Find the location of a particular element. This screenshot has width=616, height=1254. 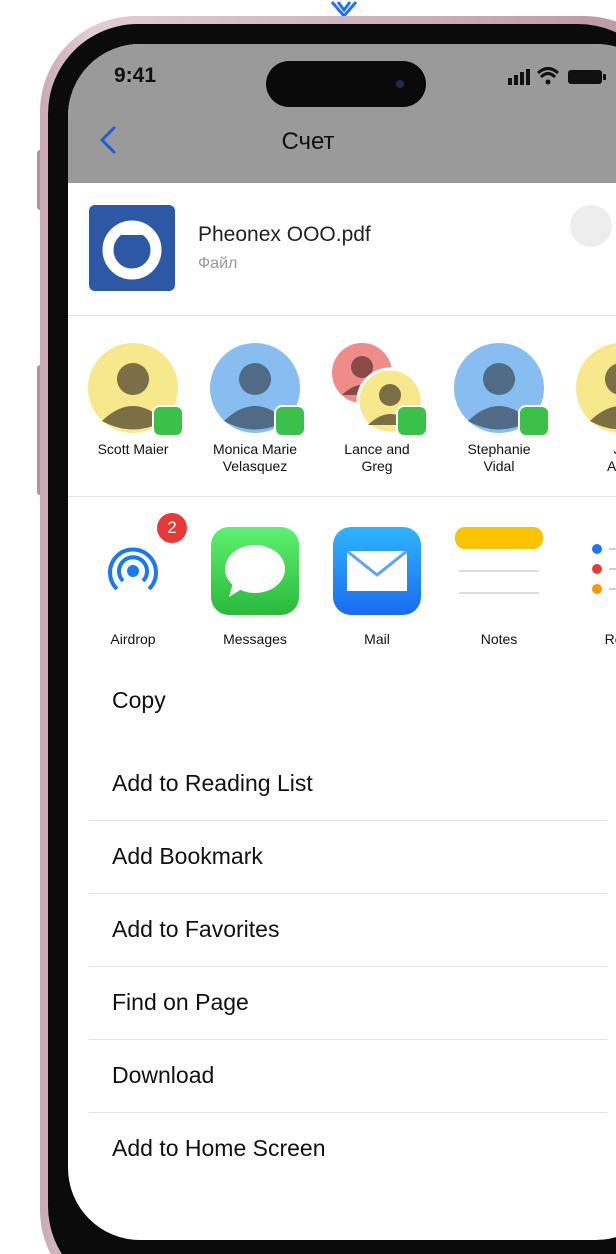

action-label: Add Bookmark is located at coordinates (187, 856).